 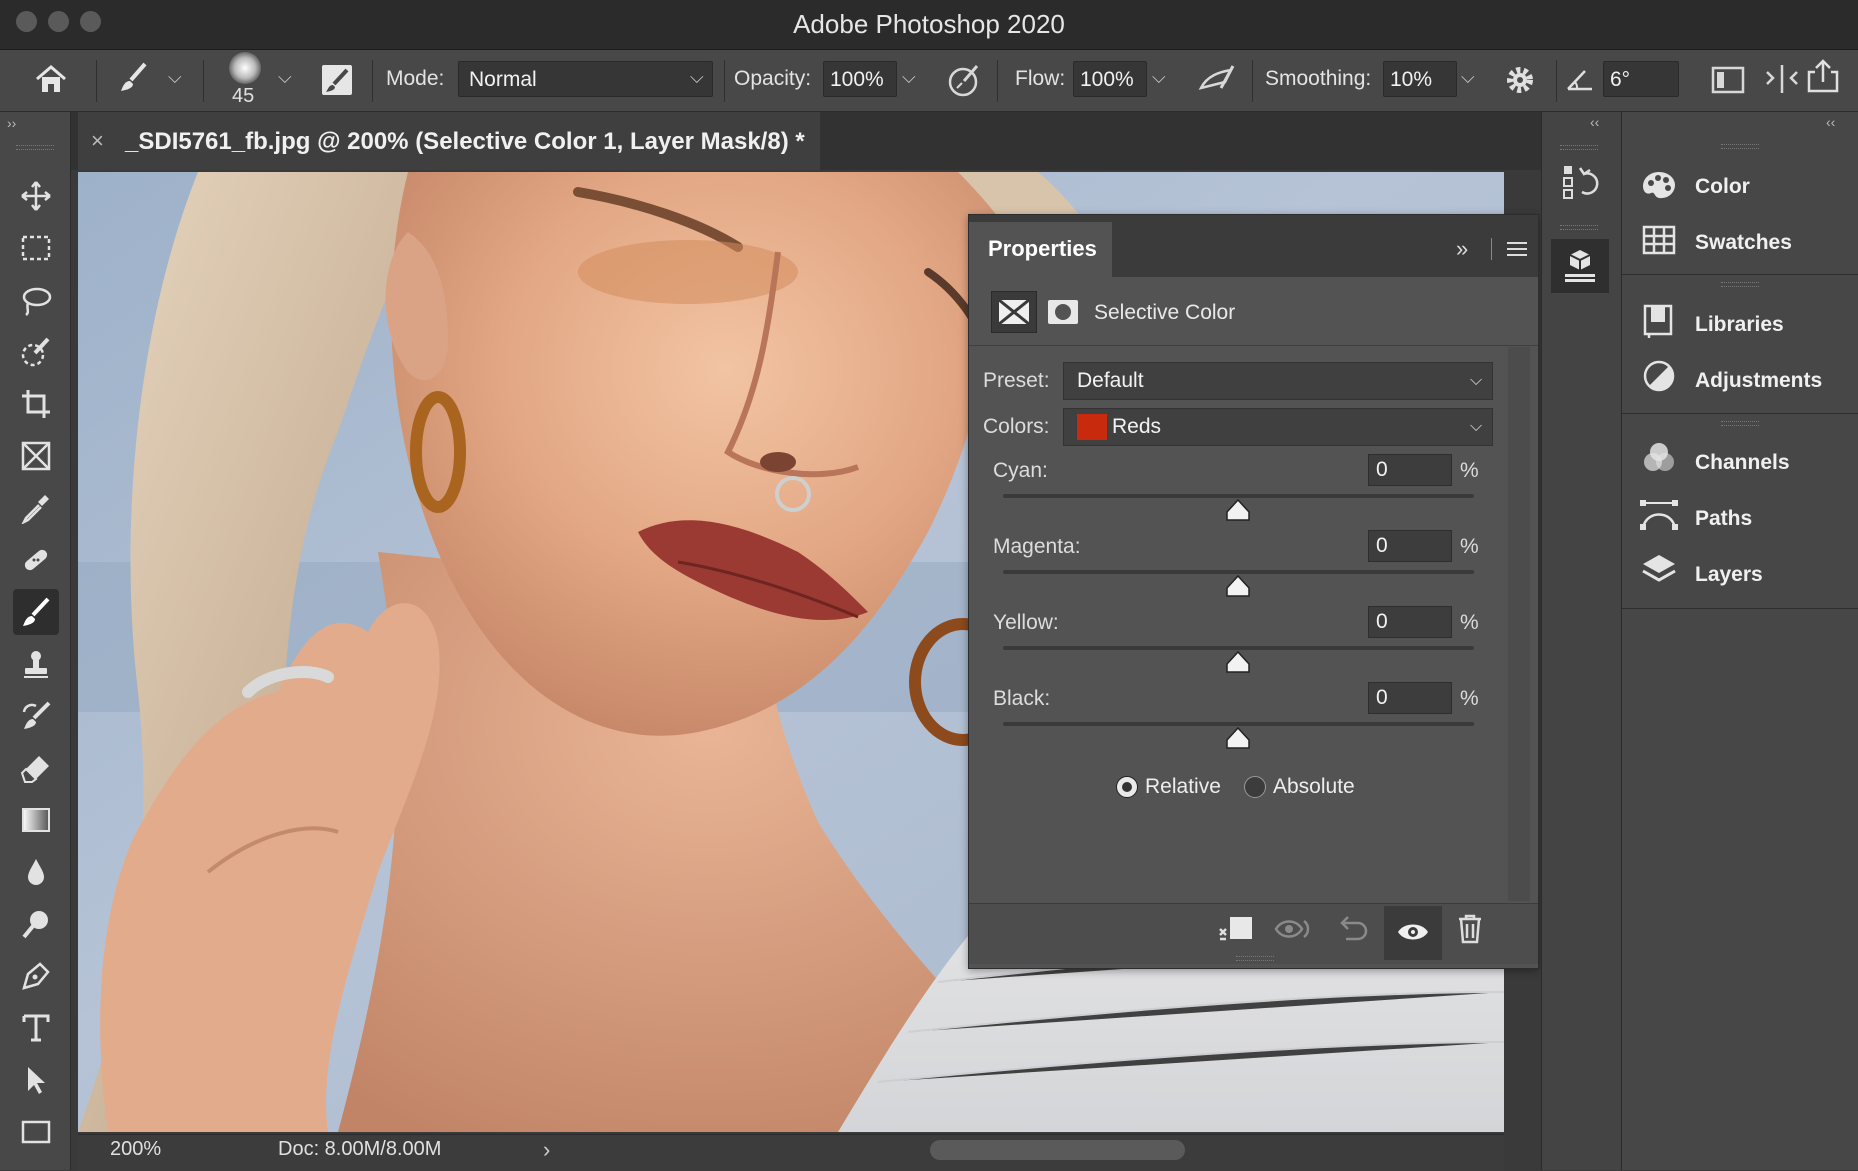 What do you see at coordinates (36, 300) in the screenshot?
I see `lasso-tool` at bounding box center [36, 300].